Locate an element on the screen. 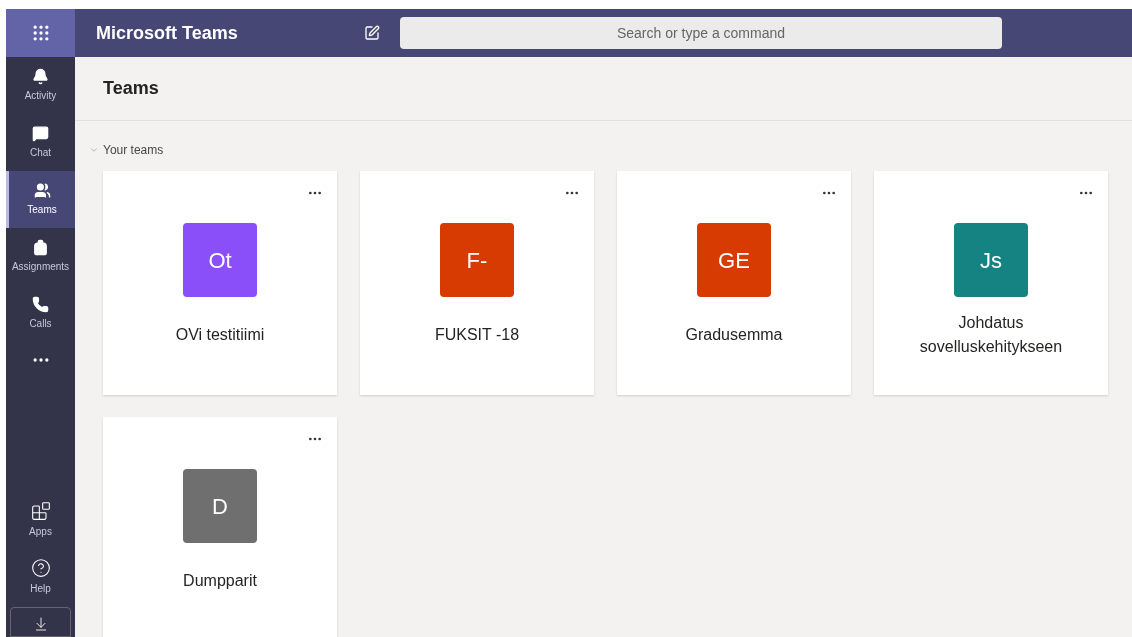 Image resolution: width=1132 pixels, height=637 pixels. compose-icon is located at coordinates (372, 33).